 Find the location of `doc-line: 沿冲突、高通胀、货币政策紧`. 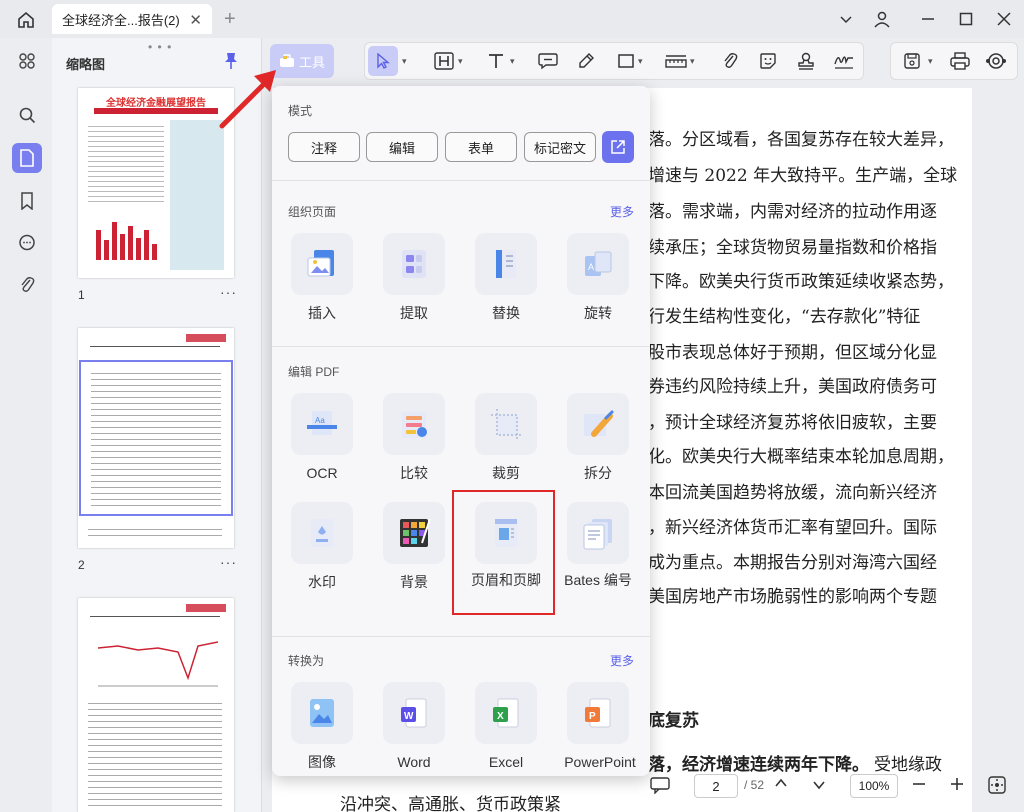

doc-line: 沿冲突、高通胀、货币政策紧 is located at coordinates (450, 803).